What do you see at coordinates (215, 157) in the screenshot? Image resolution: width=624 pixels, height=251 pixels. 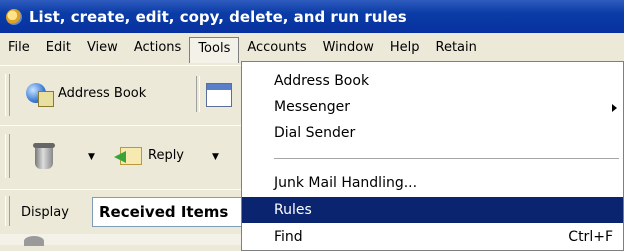 I see `reply-dropdown-icon: ▼` at bounding box center [215, 157].